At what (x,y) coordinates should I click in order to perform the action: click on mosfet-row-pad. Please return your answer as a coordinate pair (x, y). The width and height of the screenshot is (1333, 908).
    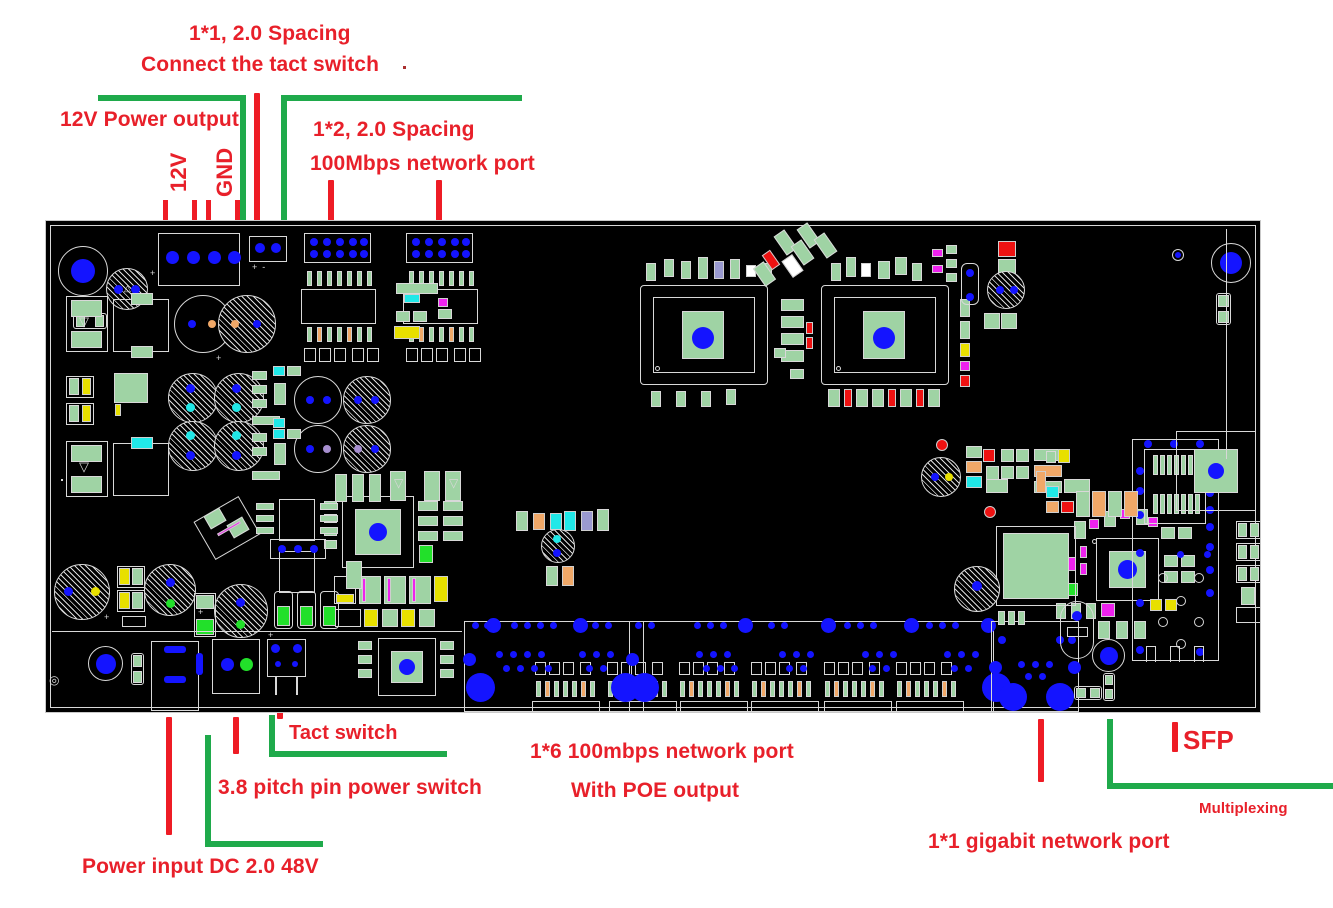
    Looking at the image, I should click on (345, 598).